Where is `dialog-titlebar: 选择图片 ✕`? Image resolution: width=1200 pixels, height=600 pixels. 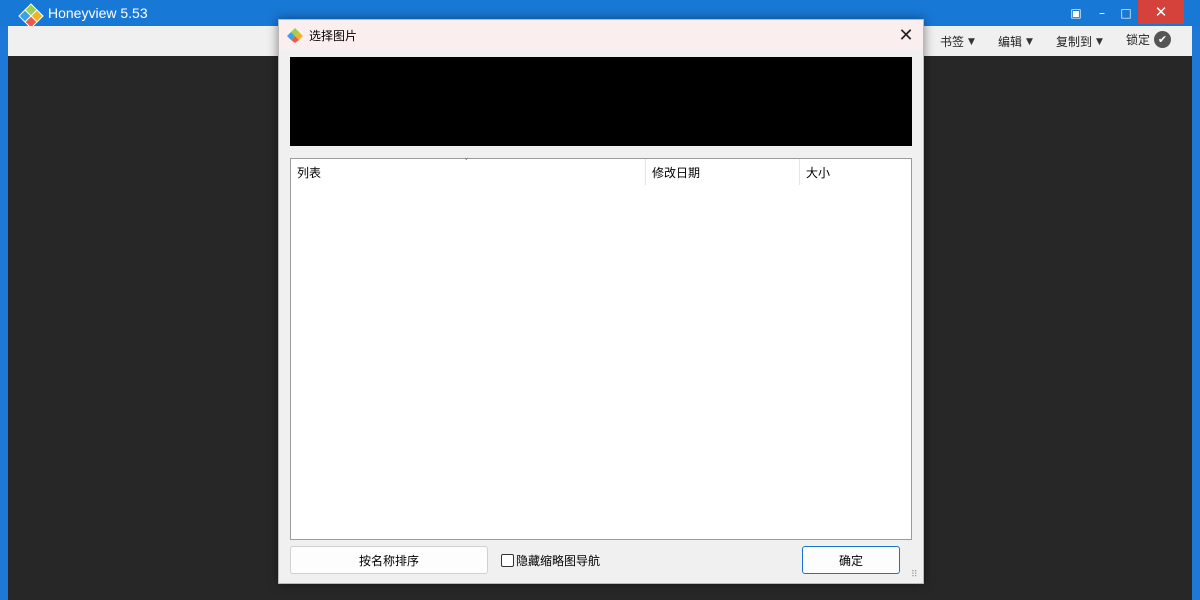
dialog-titlebar: 选择图片 ✕ is located at coordinates (601, 35).